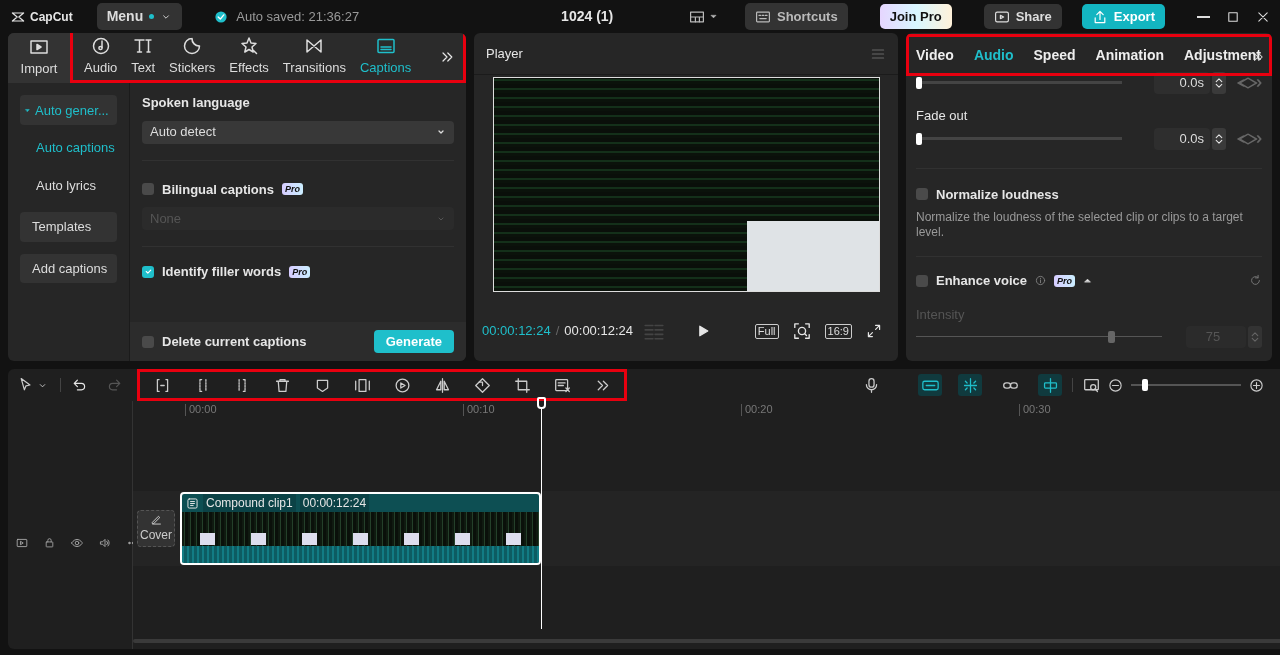 The width and height of the screenshot is (1280, 655). Describe the element at coordinates (1132, 55) in the screenshot. I see `inspector-tab: Animation` at that location.